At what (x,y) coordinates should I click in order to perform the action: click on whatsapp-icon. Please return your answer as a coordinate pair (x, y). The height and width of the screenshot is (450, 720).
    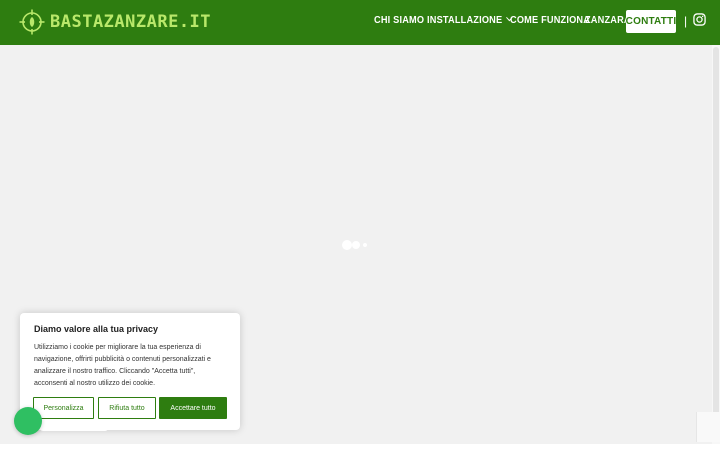
    Looking at the image, I should click on (28, 421).